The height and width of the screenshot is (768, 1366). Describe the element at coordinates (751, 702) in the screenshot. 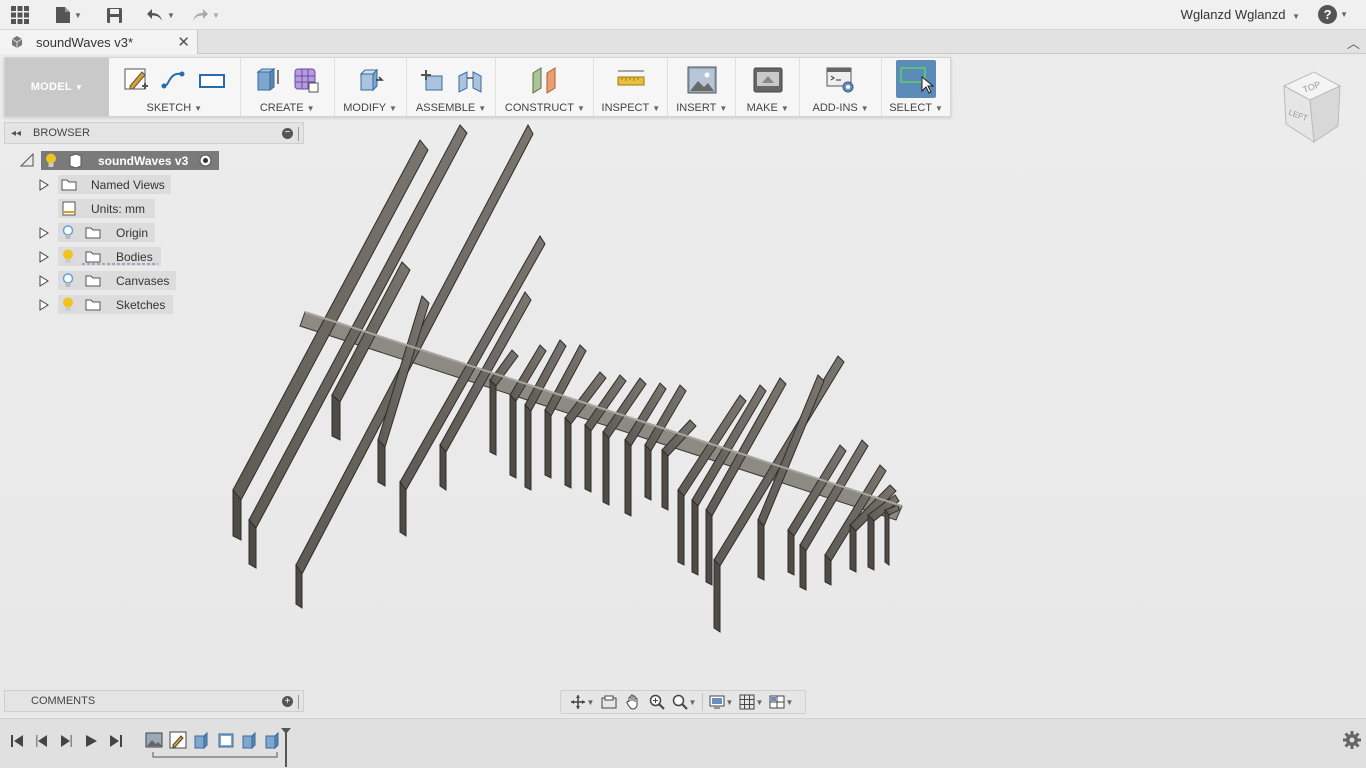

I see `grid-settings-button: ▼` at that location.